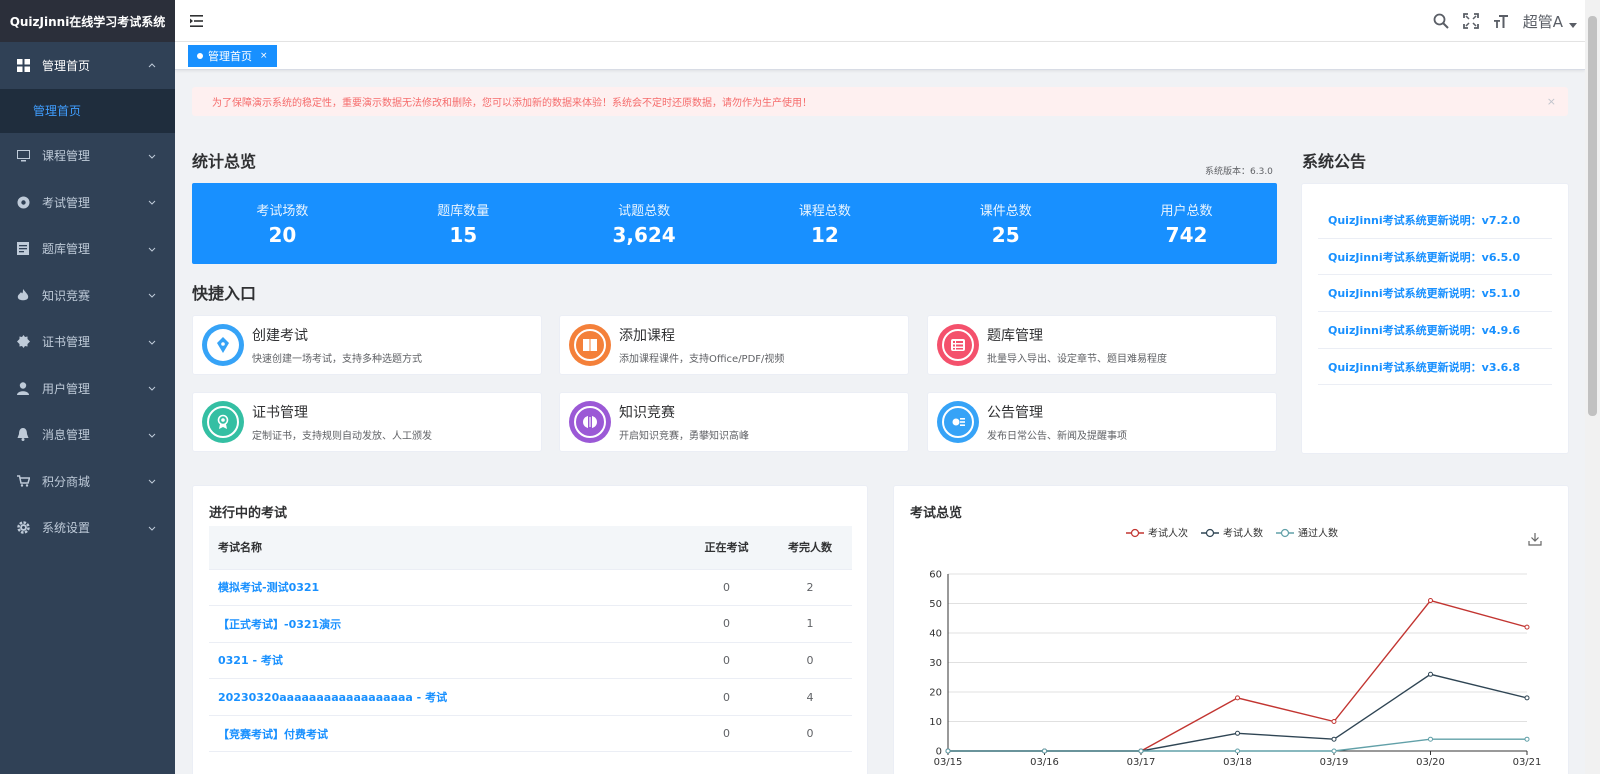 This screenshot has height=774, width=1600. Describe the element at coordinates (1005, 211) in the screenshot. I see `stat-label: 课件总数` at that location.